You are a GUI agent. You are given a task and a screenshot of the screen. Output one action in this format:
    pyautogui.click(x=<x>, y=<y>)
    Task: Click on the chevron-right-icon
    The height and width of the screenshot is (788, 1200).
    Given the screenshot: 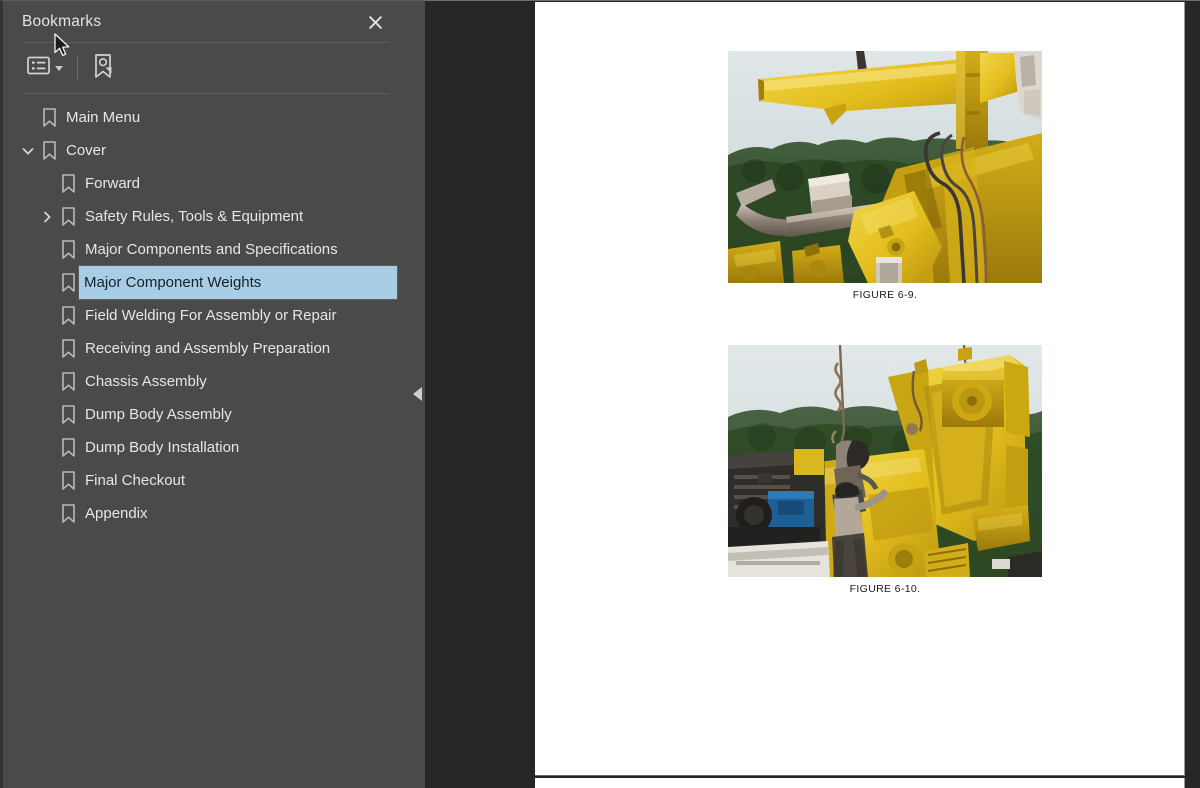 What is the action you would take?
    pyautogui.click(x=47, y=216)
    